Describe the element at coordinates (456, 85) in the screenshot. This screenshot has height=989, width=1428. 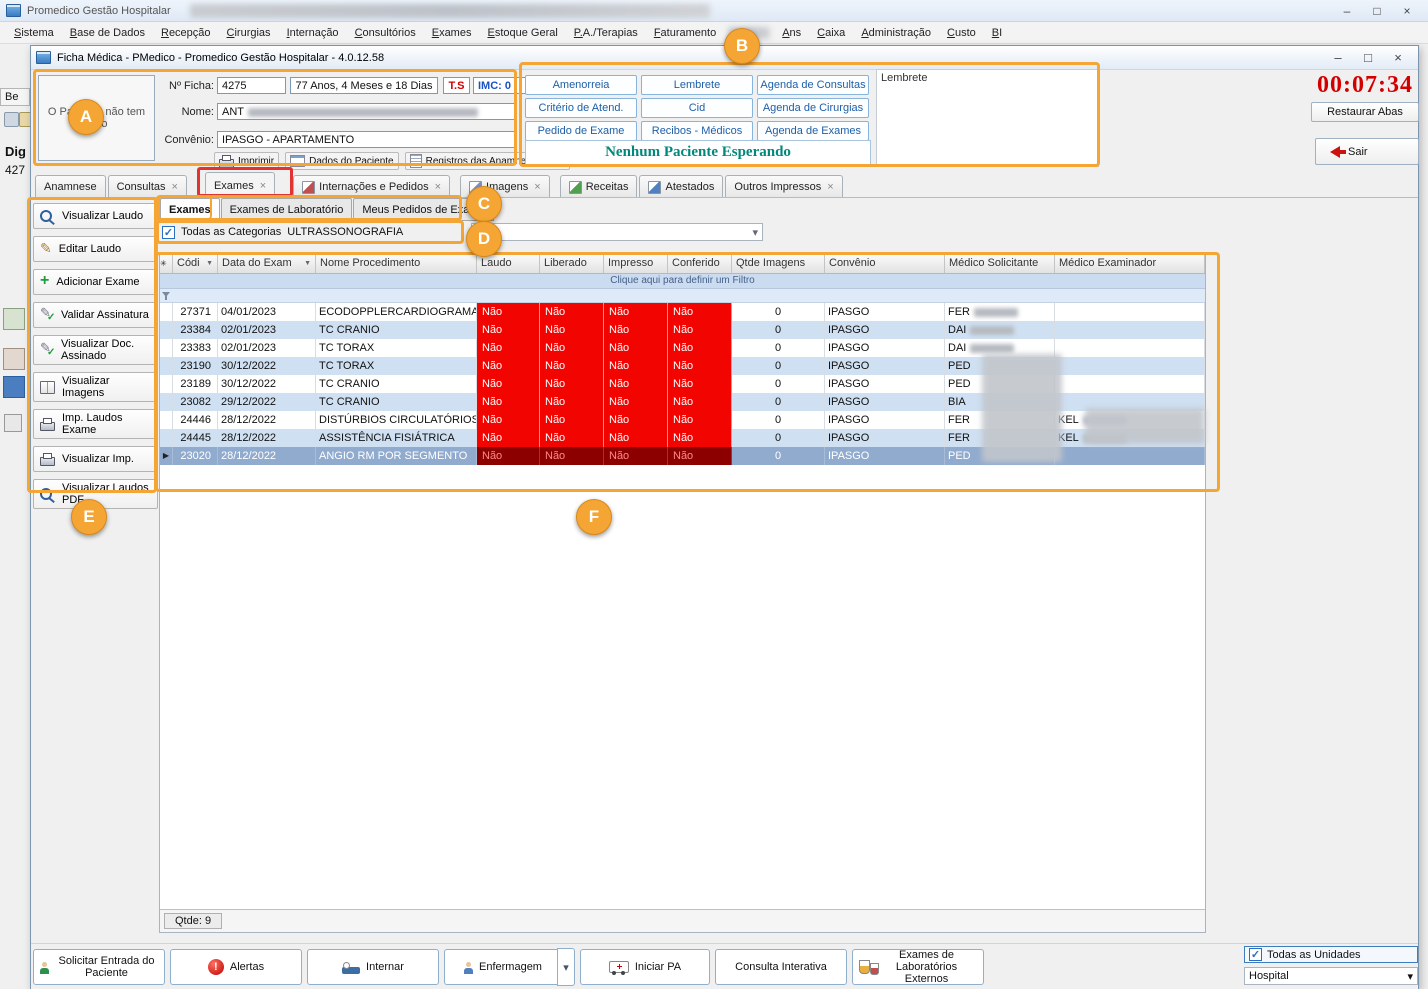
I see `ts-button: T.S` at that location.